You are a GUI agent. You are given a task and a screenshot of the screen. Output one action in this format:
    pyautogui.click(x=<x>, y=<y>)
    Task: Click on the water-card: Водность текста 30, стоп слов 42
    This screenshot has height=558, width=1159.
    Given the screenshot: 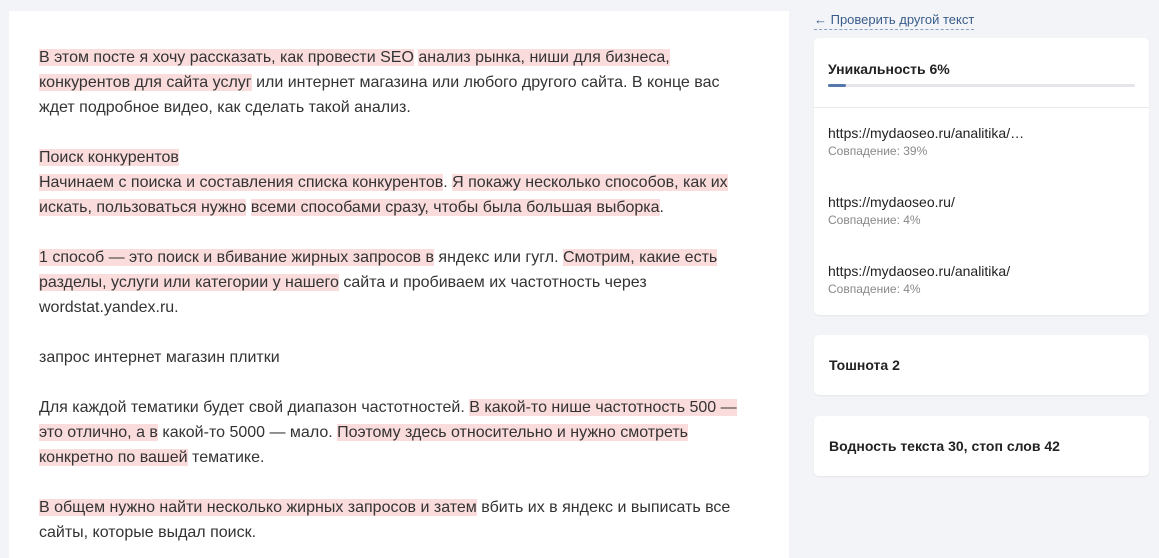 What is the action you would take?
    pyautogui.click(x=981, y=446)
    